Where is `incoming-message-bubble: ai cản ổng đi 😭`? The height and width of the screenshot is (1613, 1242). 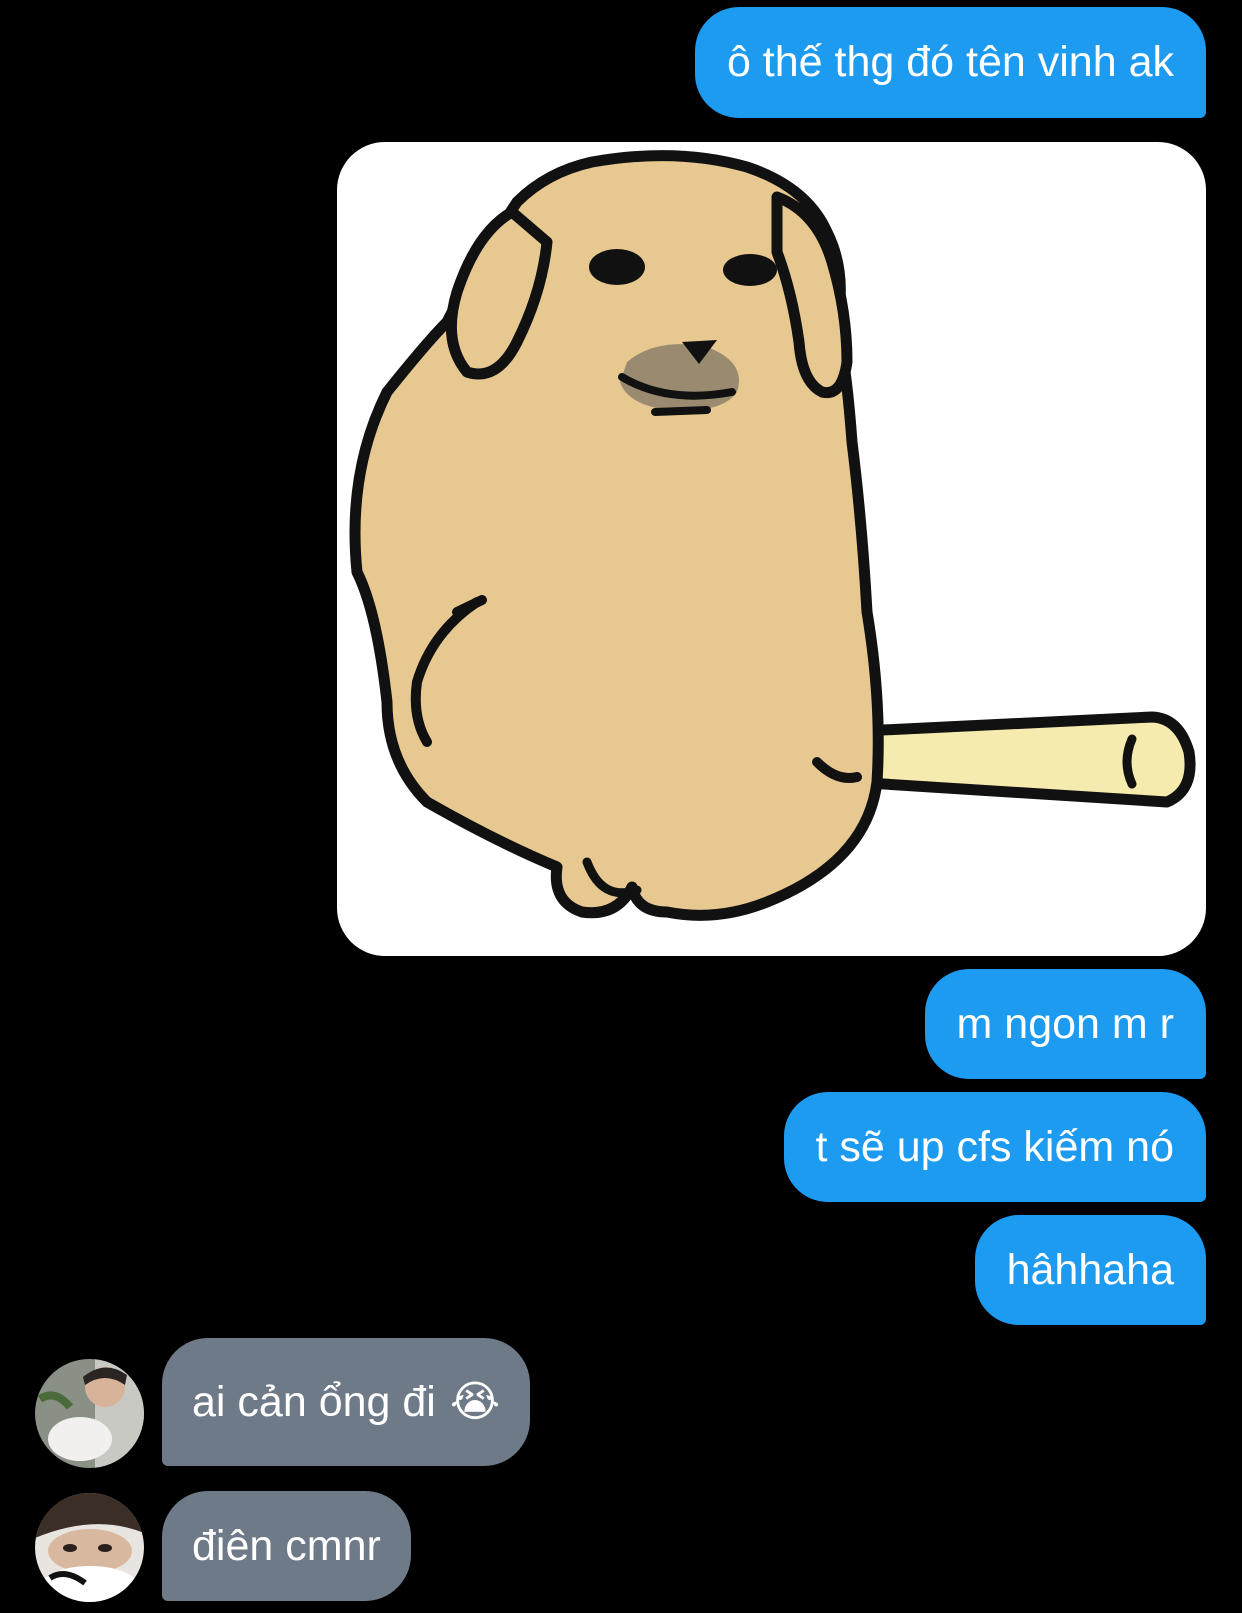 incoming-message-bubble: ai cản ổng đi 😭 is located at coordinates (346, 1402).